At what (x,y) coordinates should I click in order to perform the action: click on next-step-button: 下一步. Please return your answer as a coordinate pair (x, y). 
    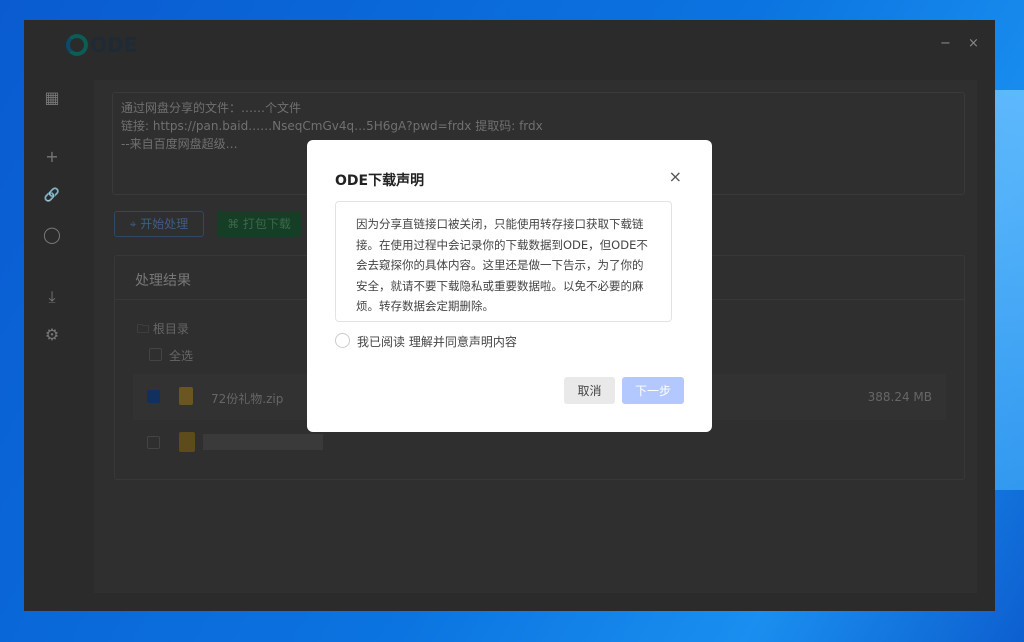
    Looking at the image, I should click on (653, 390).